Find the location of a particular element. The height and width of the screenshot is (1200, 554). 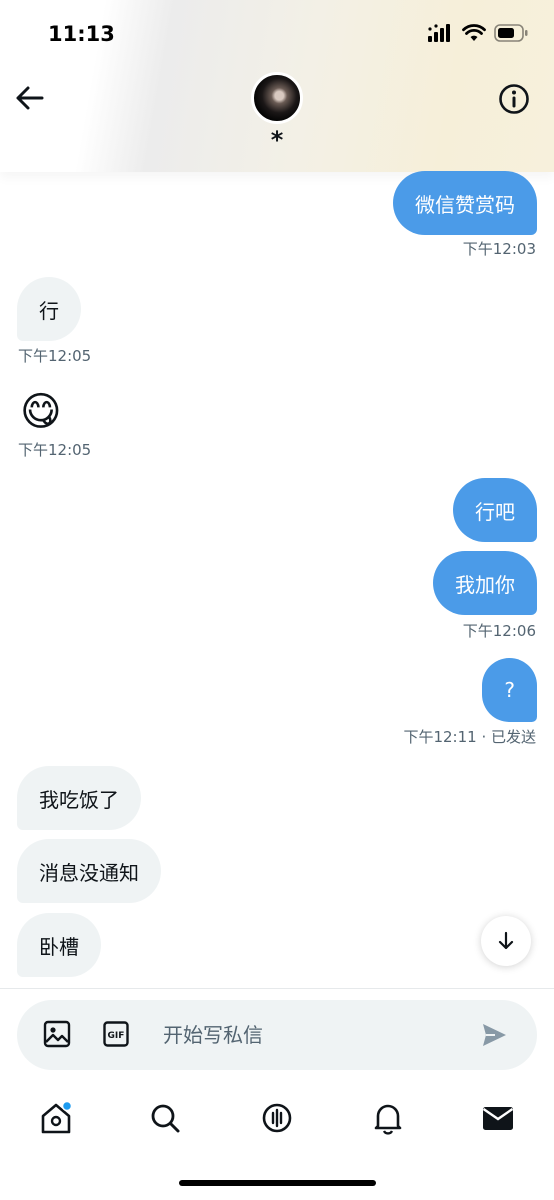

message-timestamp: 下午12:03 is located at coordinates (499, 249).